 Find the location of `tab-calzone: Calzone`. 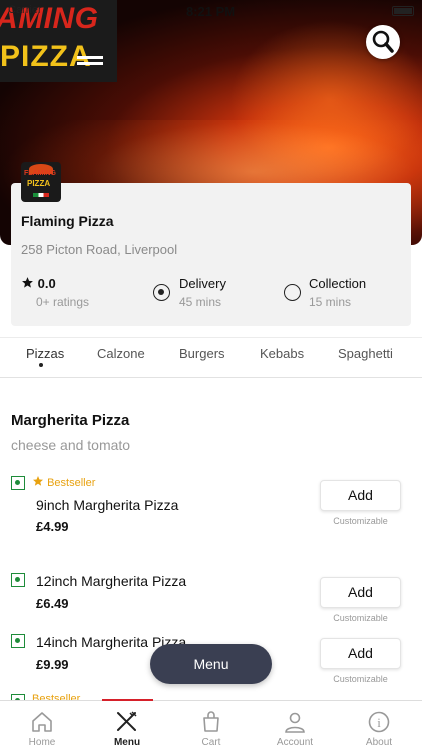

tab-calzone: Calzone is located at coordinates (121, 353).